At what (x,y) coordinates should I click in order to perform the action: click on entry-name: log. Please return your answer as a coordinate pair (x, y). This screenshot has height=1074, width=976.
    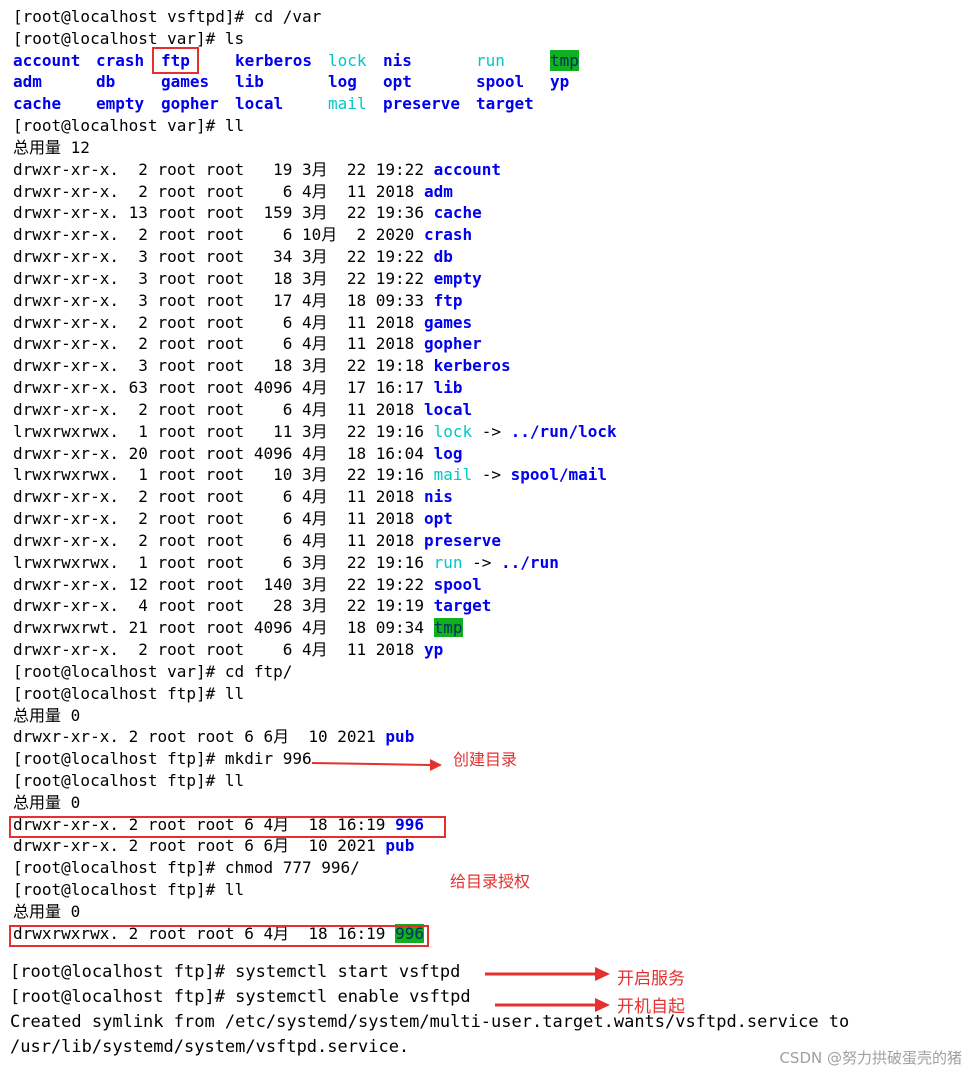
    Looking at the image, I should click on (448, 453).